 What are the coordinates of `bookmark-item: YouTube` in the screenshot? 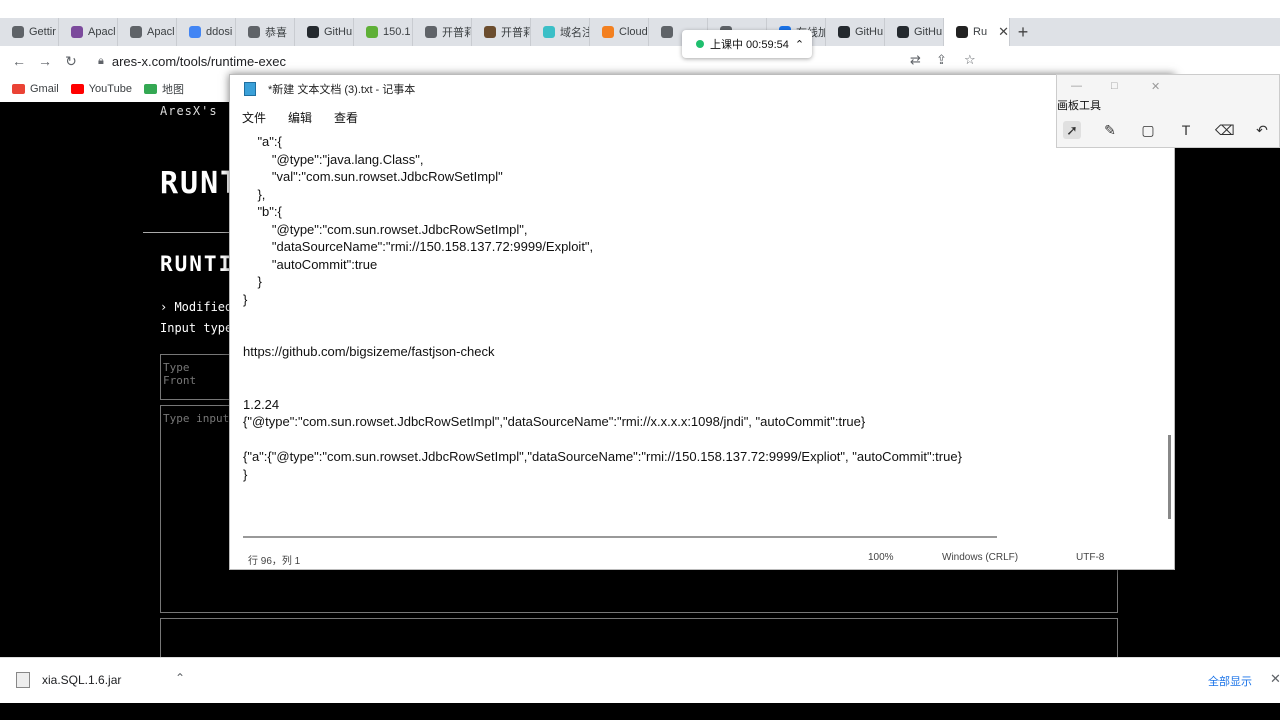 It's located at (101, 89).